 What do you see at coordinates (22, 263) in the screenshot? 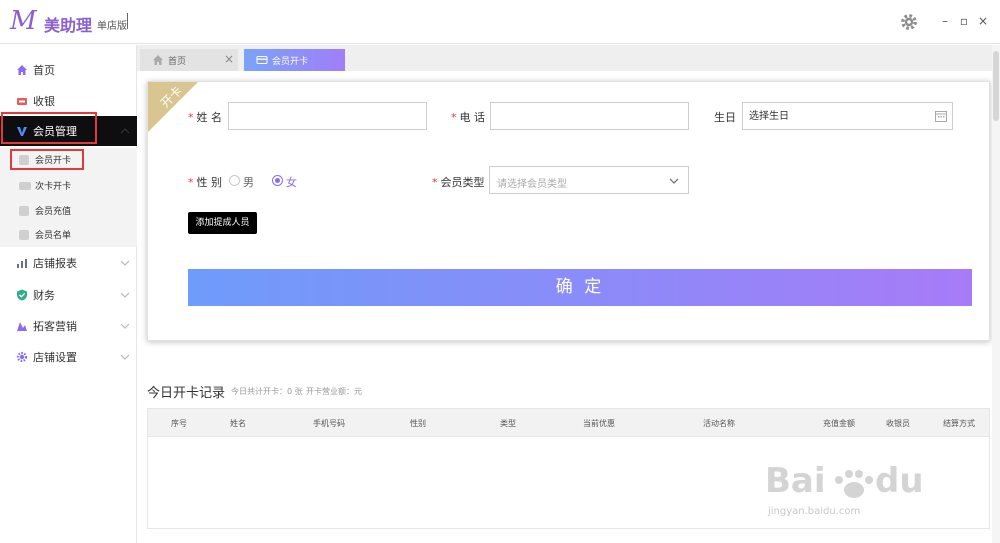
I see `bar-chart-icon` at bounding box center [22, 263].